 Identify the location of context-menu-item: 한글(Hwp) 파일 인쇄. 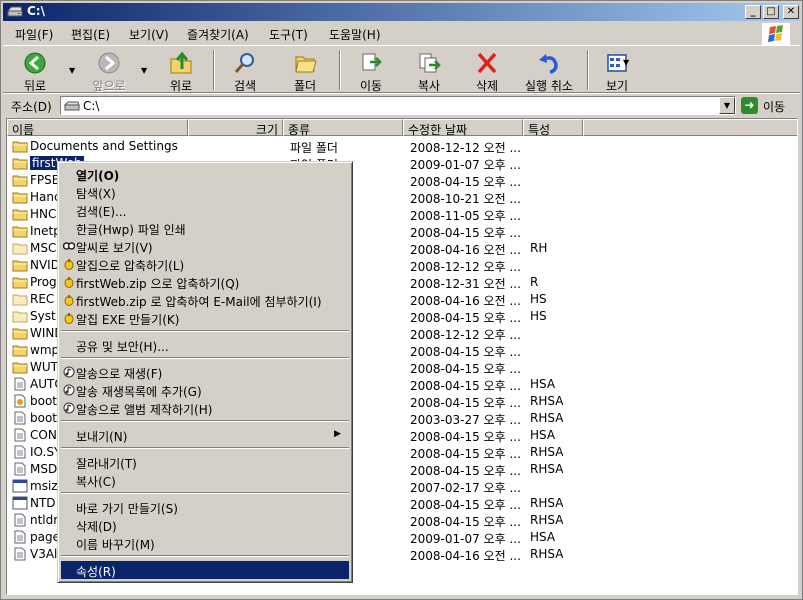
(205, 228).